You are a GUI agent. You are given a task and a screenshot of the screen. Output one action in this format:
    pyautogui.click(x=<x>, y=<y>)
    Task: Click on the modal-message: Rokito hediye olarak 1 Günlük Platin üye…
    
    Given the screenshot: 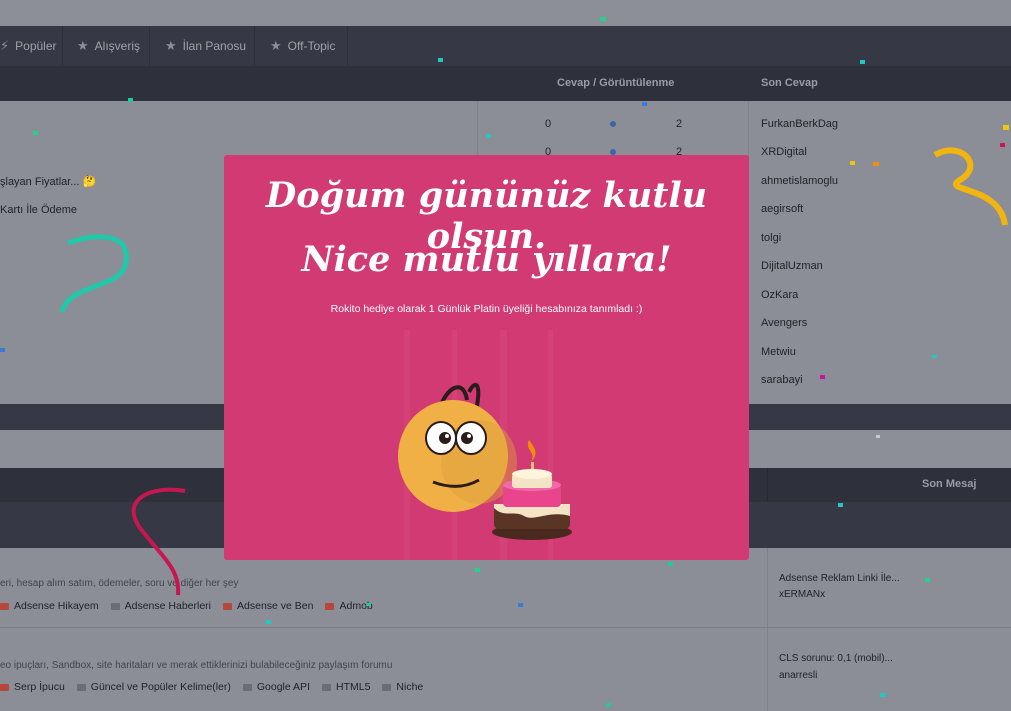 What is the action you would take?
    pyautogui.click(x=486, y=309)
    